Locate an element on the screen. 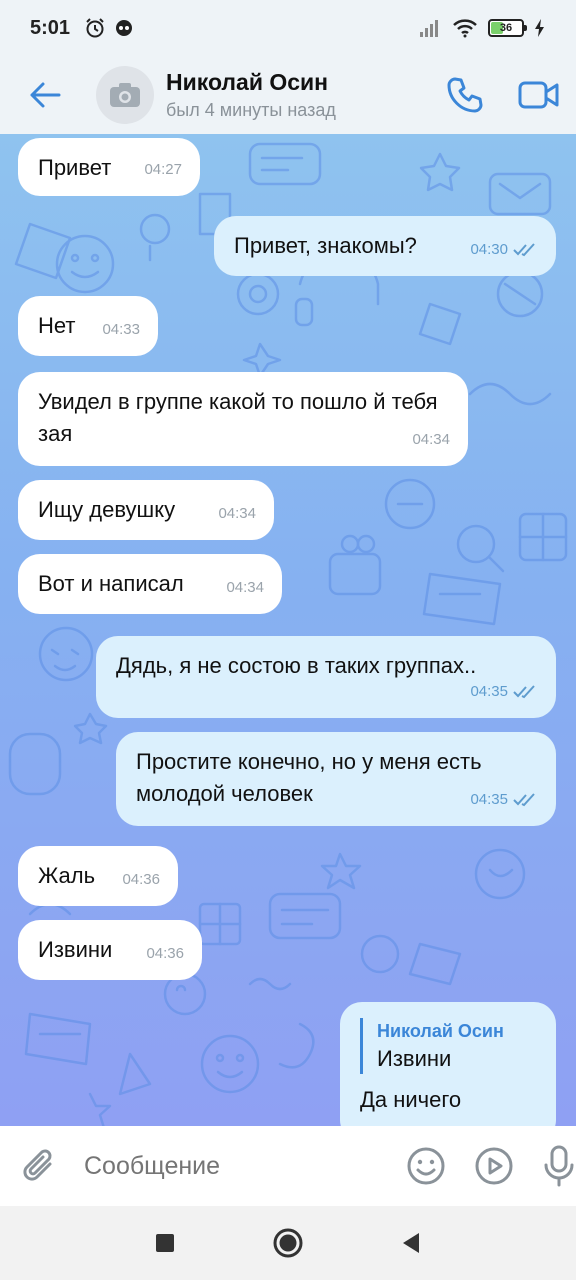 This screenshot has height=1280, width=576. contact-title-block: Николай Осин был 4 минуты назад is located at coordinates (251, 95).